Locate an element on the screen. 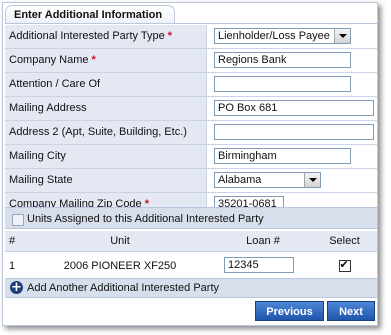 The width and height of the screenshot is (391, 335). mailing-city-row: Mailing City Birmingham is located at coordinates (191, 157).